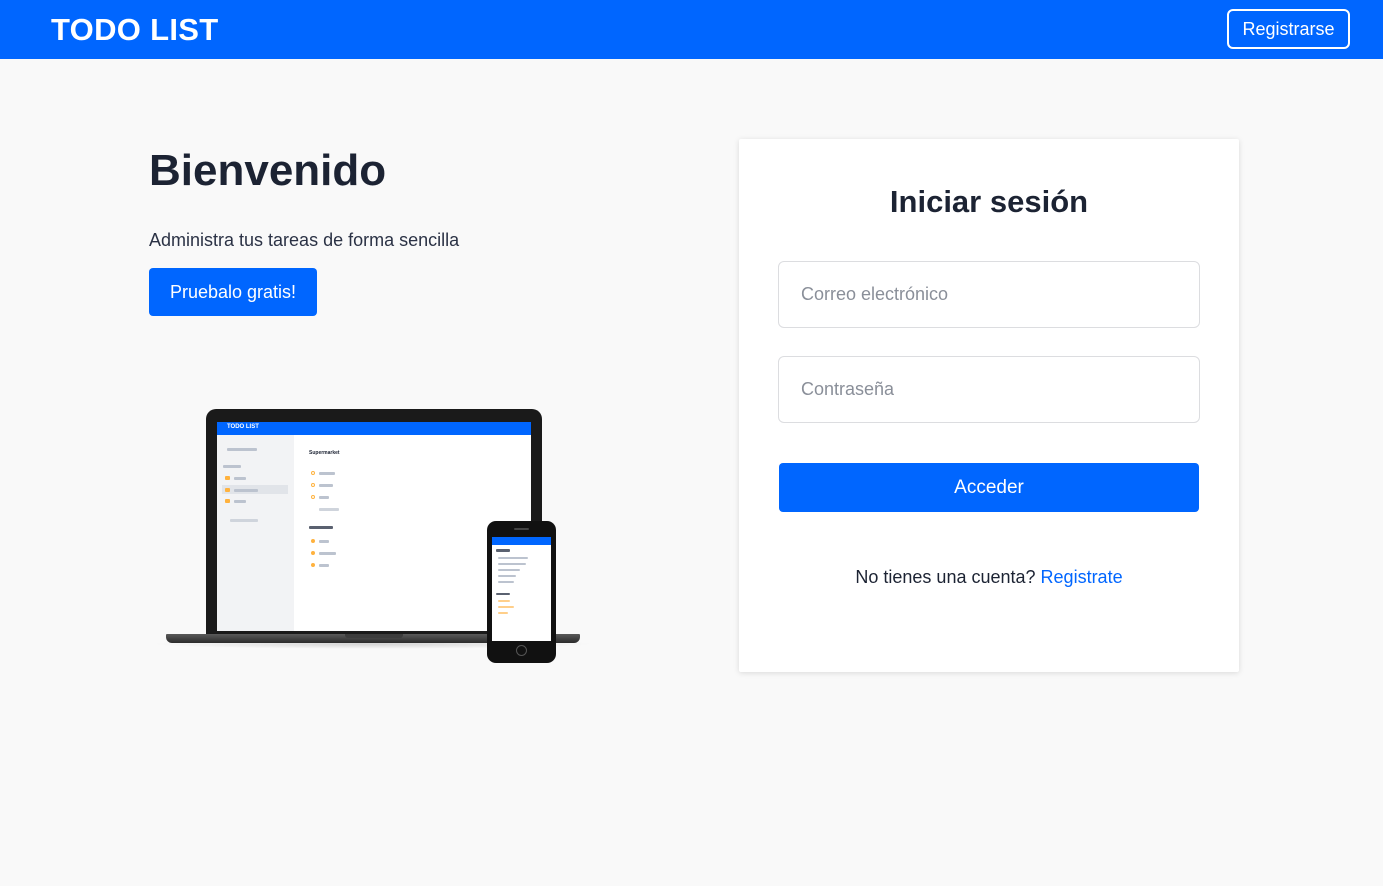 The height and width of the screenshot is (886, 1383). Describe the element at coordinates (989, 294) in the screenshot. I see `email-field` at that location.